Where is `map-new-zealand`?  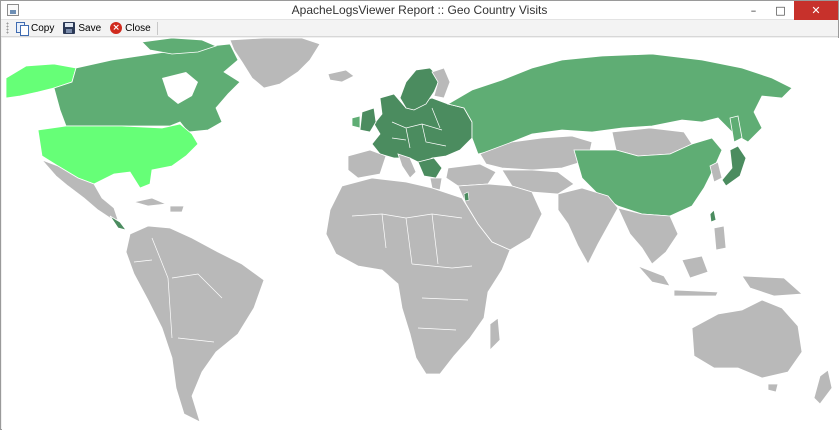
map-new-zealand is located at coordinates (823, 387).